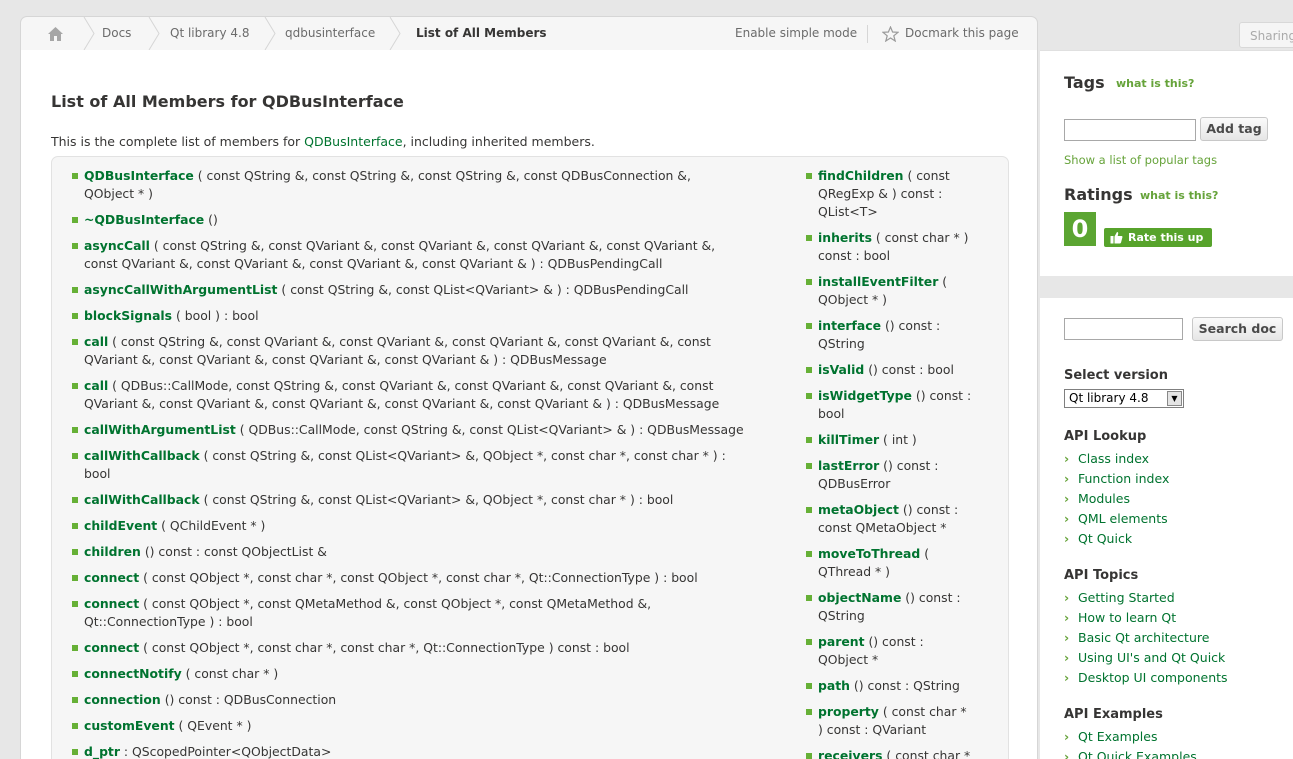 The width and height of the screenshot is (1293, 759). What do you see at coordinates (1137, 754) in the screenshot?
I see `sidebar-link-label: Qt Quick Examples` at bounding box center [1137, 754].